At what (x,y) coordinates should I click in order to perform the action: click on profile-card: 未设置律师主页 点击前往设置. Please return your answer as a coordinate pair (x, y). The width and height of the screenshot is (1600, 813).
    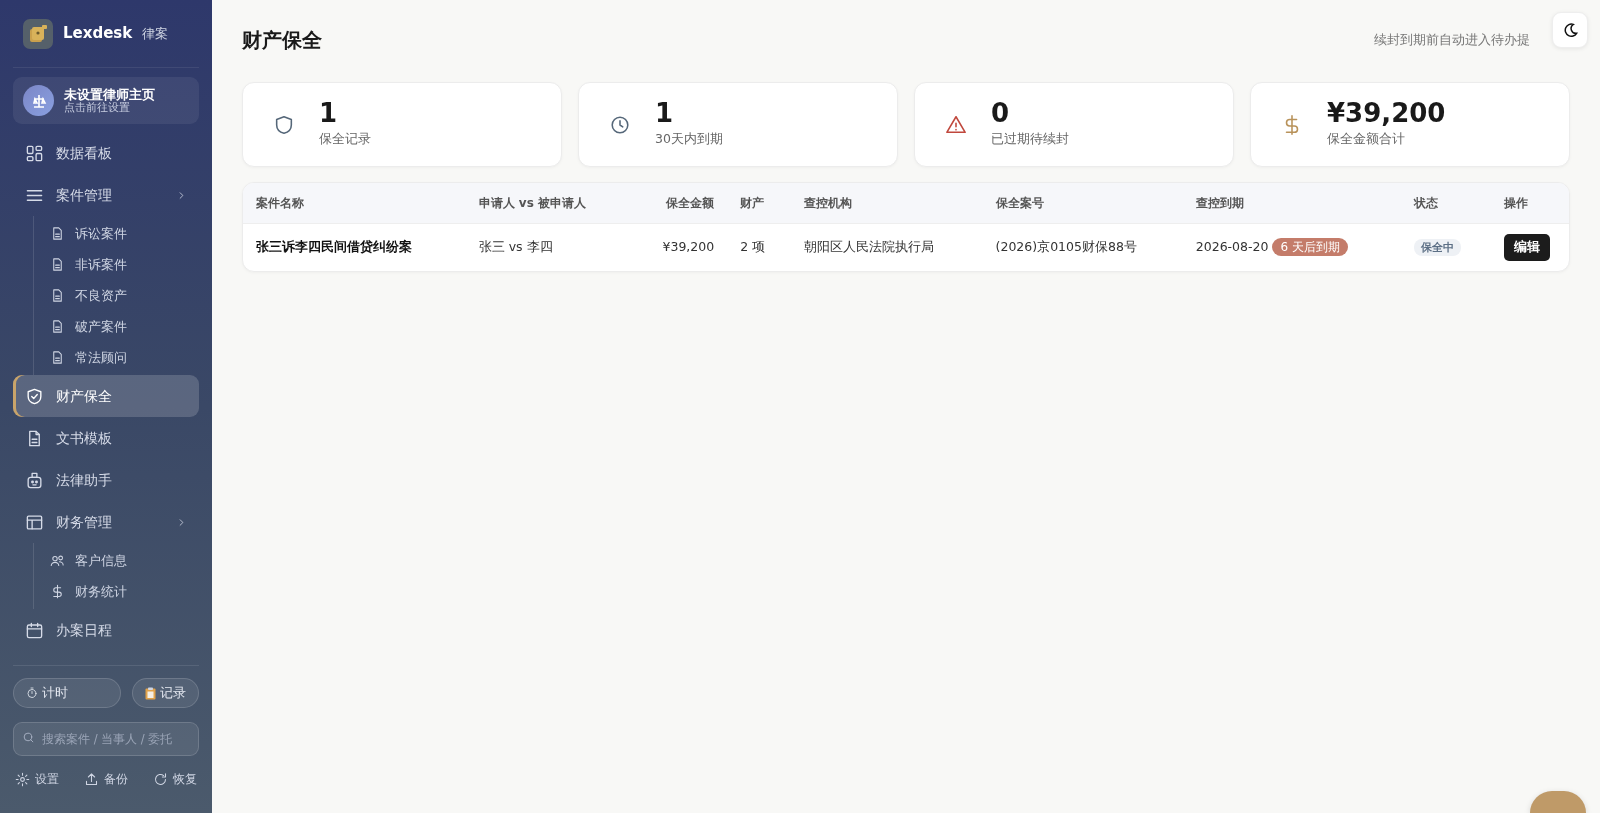
    Looking at the image, I should click on (106, 100).